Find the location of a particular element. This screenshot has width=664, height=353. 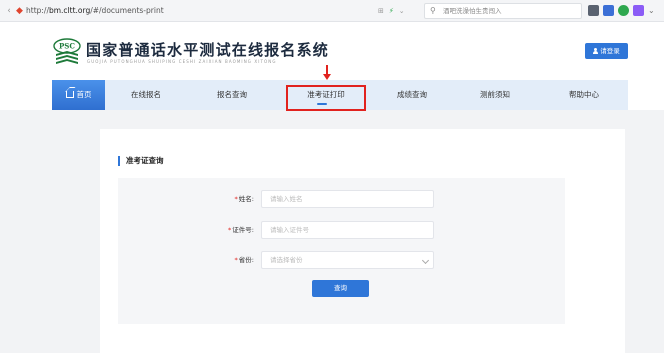

home-icon is located at coordinates (69, 94).